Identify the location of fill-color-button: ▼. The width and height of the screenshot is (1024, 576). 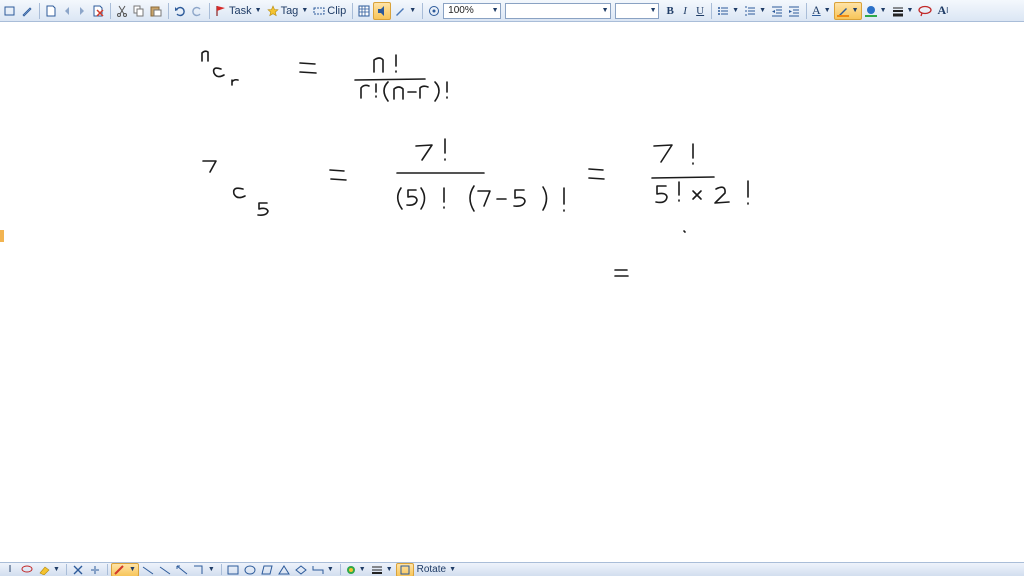
(876, 11).